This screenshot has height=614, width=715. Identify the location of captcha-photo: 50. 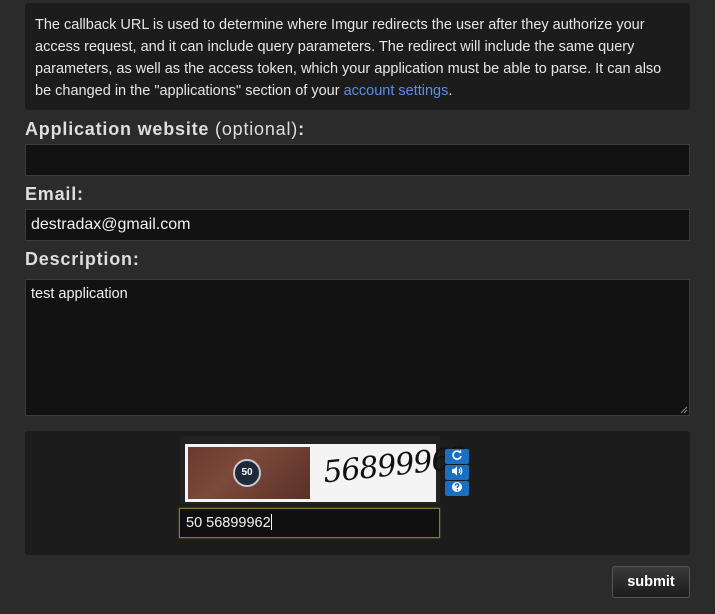
(249, 473).